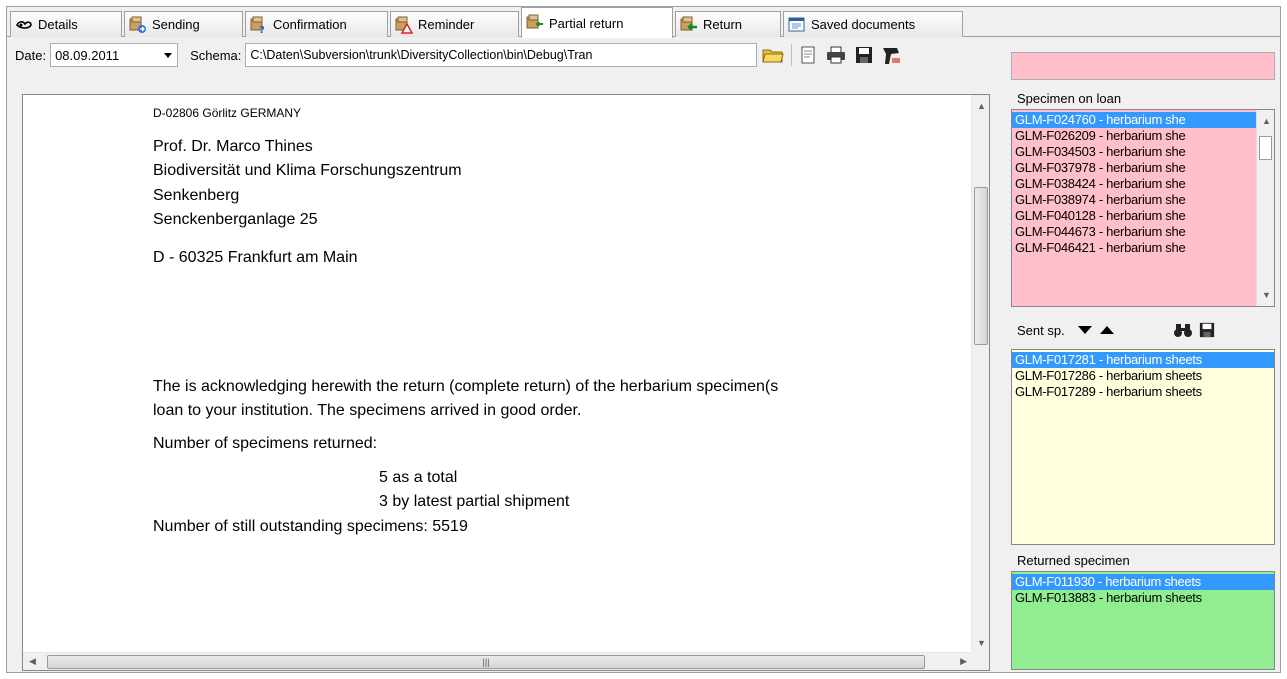 The height and width of the screenshot is (679, 1287). What do you see at coordinates (24, 24) in the screenshot?
I see `details-icon` at bounding box center [24, 24].